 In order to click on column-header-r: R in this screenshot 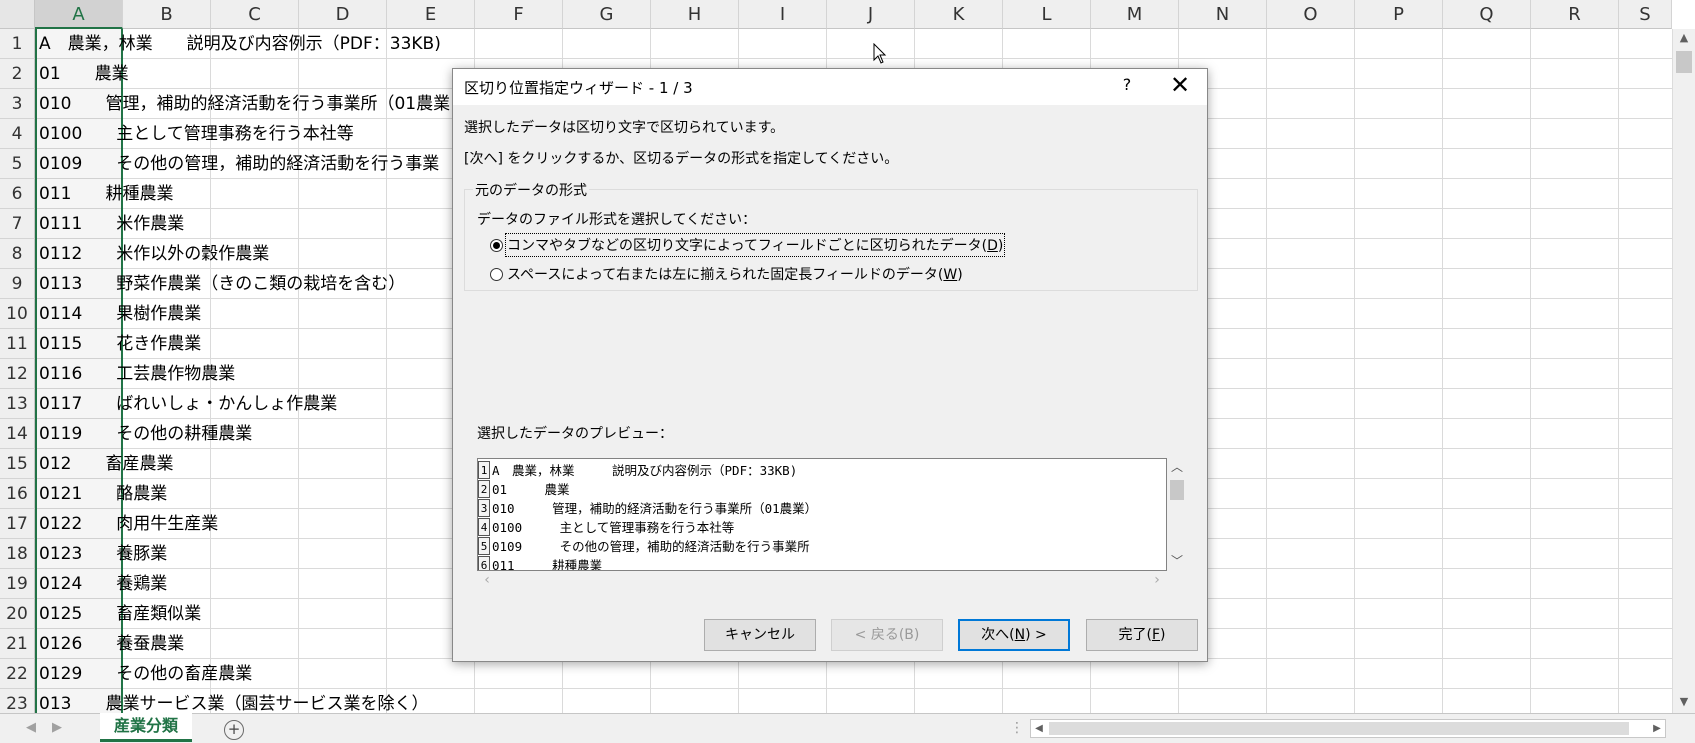, I will do `click(1575, 14)`.